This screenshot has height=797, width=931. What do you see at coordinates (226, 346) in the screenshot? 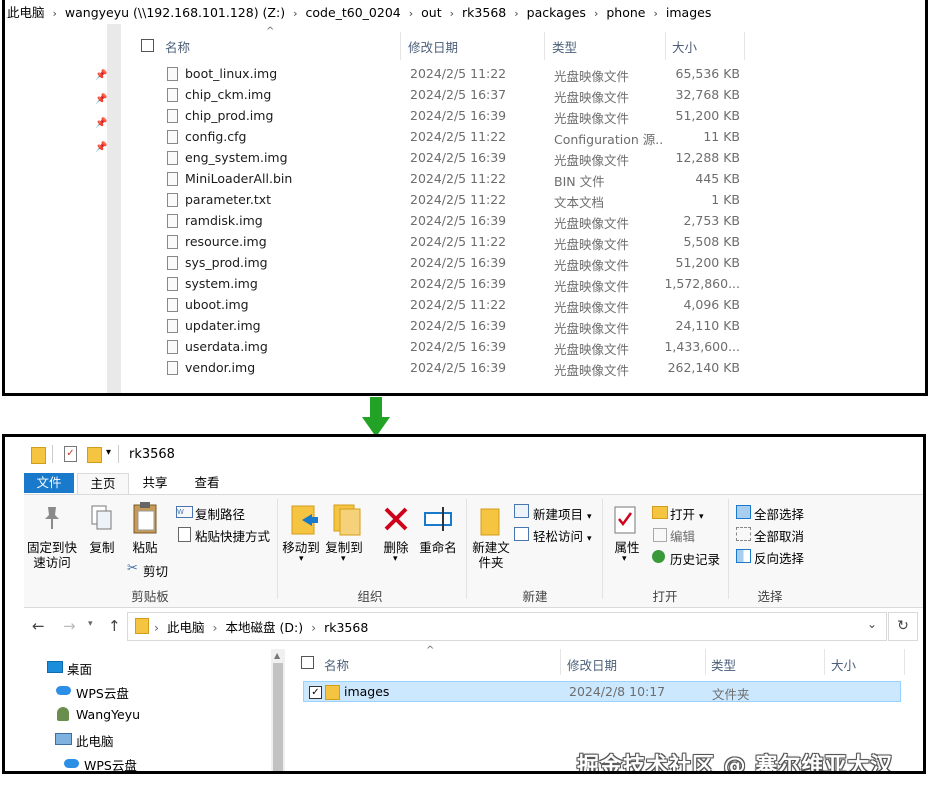
I see `file-name: userdata.img` at bounding box center [226, 346].